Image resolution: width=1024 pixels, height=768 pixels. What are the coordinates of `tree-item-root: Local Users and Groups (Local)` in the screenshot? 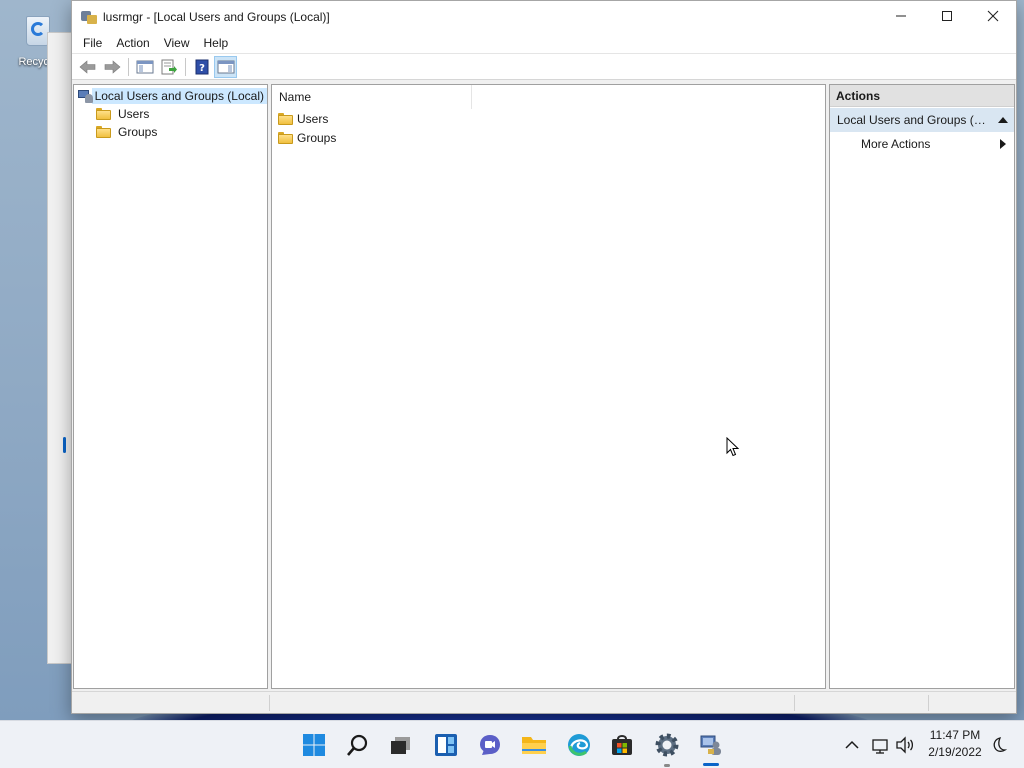 It's located at (170, 96).